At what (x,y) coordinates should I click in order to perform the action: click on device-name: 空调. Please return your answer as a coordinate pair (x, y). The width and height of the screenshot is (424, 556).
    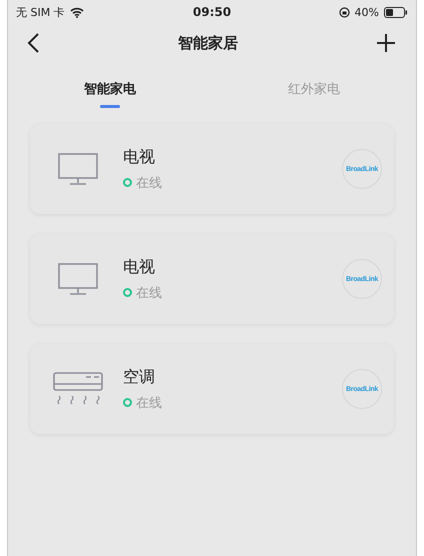
    Looking at the image, I should click on (139, 377).